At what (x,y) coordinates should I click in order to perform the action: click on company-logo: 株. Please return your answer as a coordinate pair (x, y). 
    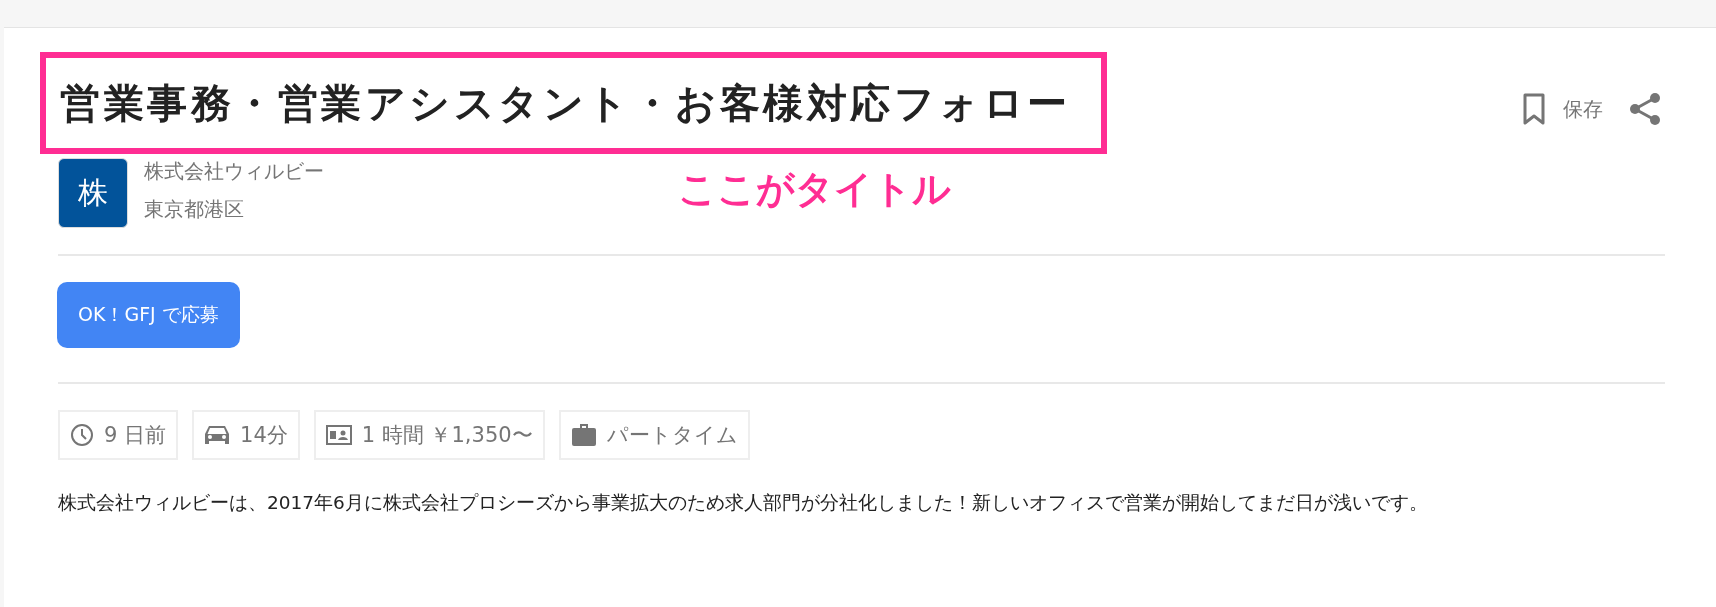
    Looking at the image, I should click on (93, 193).